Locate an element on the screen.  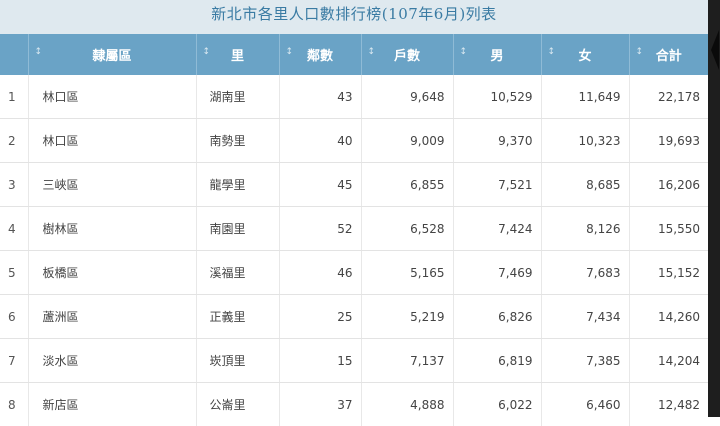
cell-male: 6,819 is located at coordinates (497, 361).